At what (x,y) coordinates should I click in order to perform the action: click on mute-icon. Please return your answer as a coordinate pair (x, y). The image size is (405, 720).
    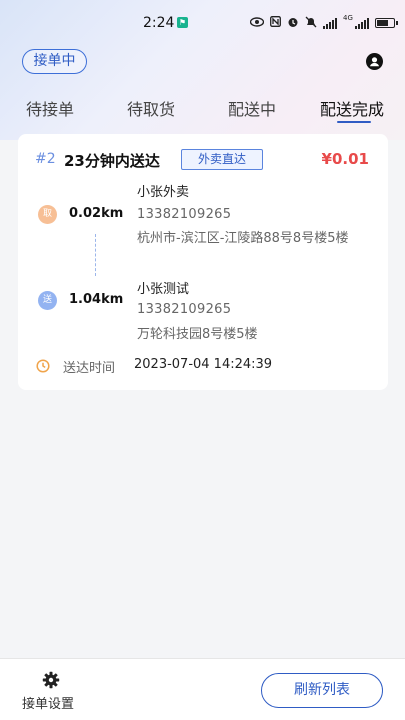
    Looking at the image, I should click on (311, 23).